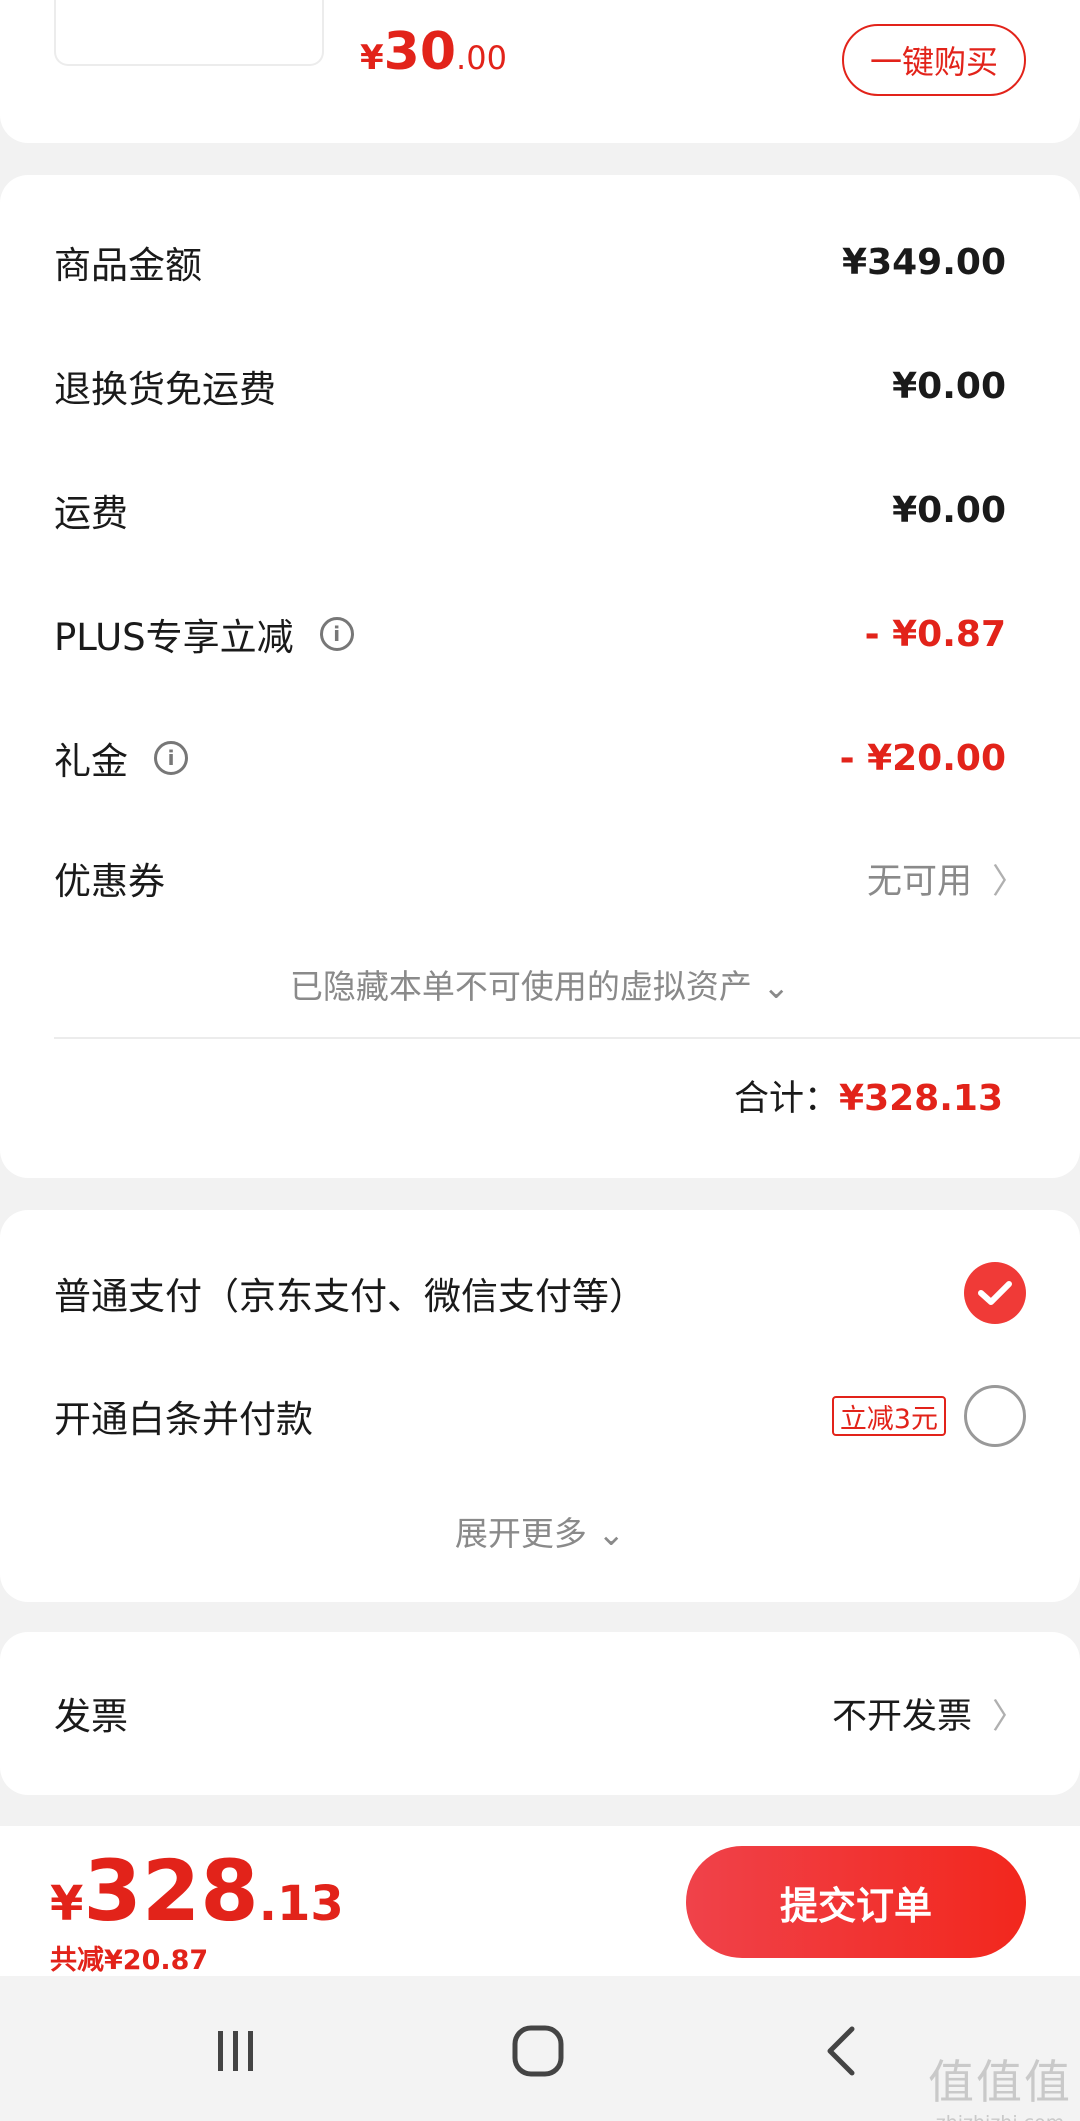 The image size is (1080, 2121). What do you see at coordinates (921, 1098) in the screenshot?
I see `total-amount: ¥328.13` at bounding box center [921, 1098].